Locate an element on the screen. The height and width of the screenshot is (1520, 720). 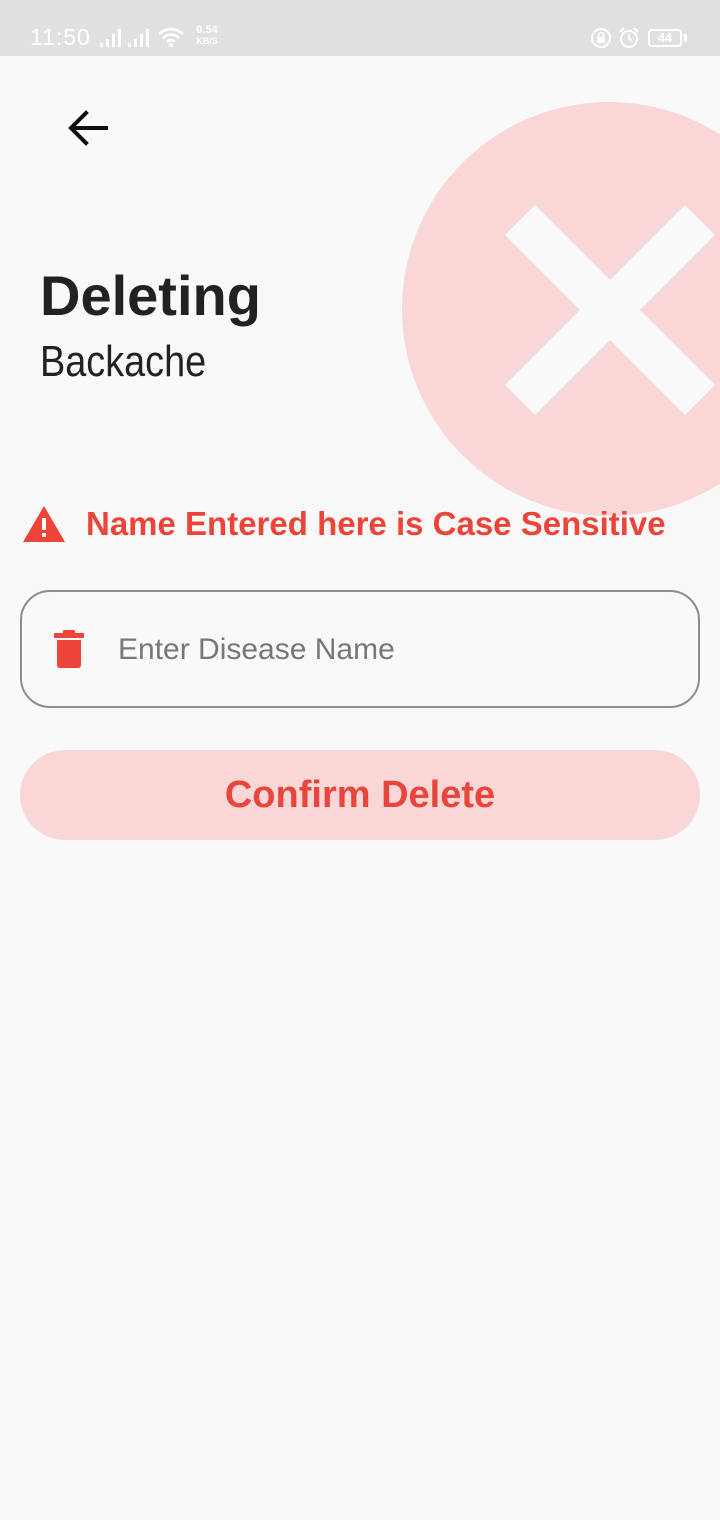
status-bar: 11:50 0.54 KB/S 44 is located at coordinates (360, 28).